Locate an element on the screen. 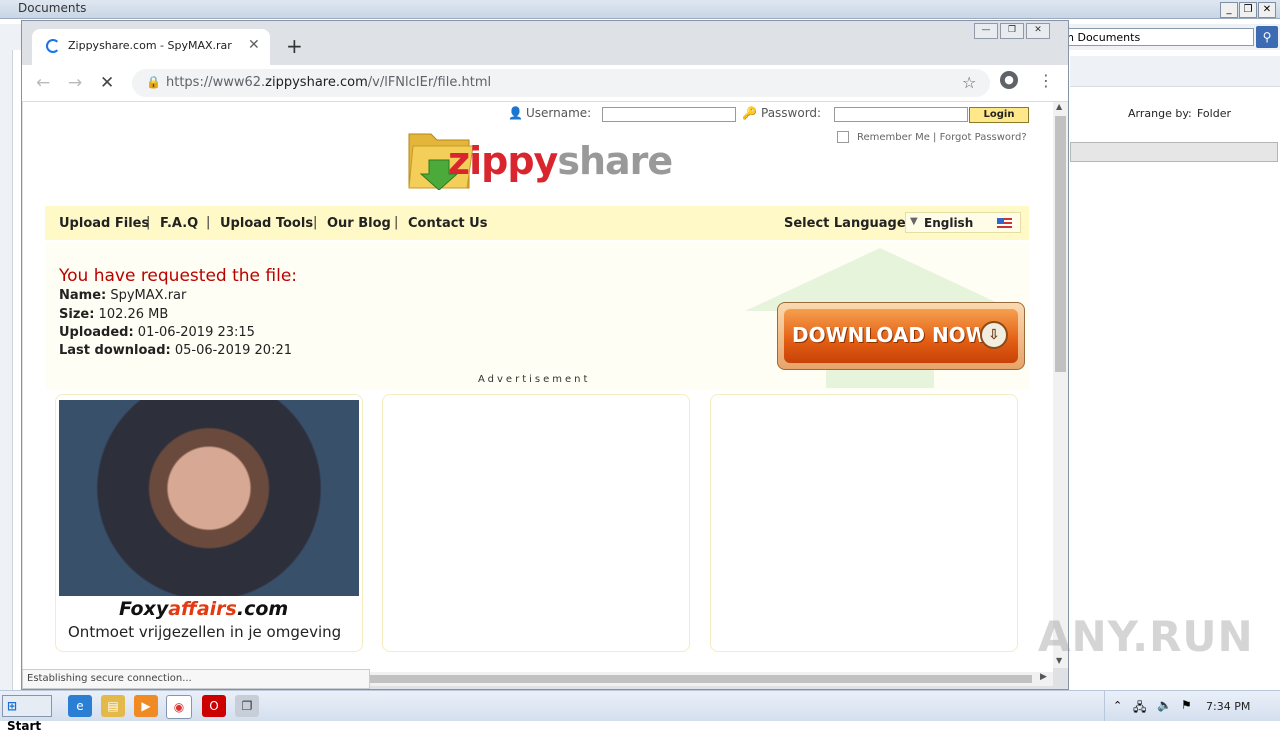 This screenshot has width=1280, height=736. system-tray: ⌃ 🖧 🔈 ⚑ is located at coordinates (1192, 706).